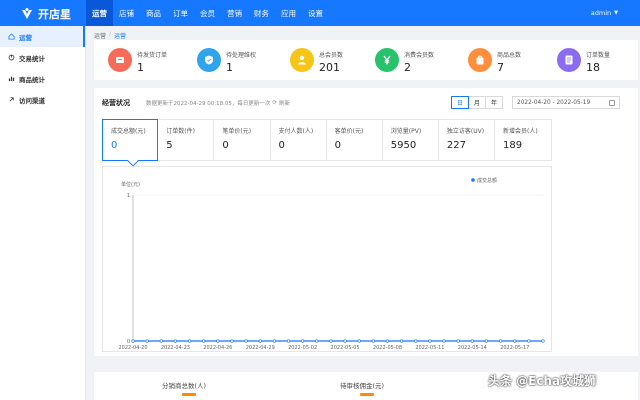  Describe the element at coordinates (598, 55) in the screenshot. I see `stat-label: 订单数量` at that location.